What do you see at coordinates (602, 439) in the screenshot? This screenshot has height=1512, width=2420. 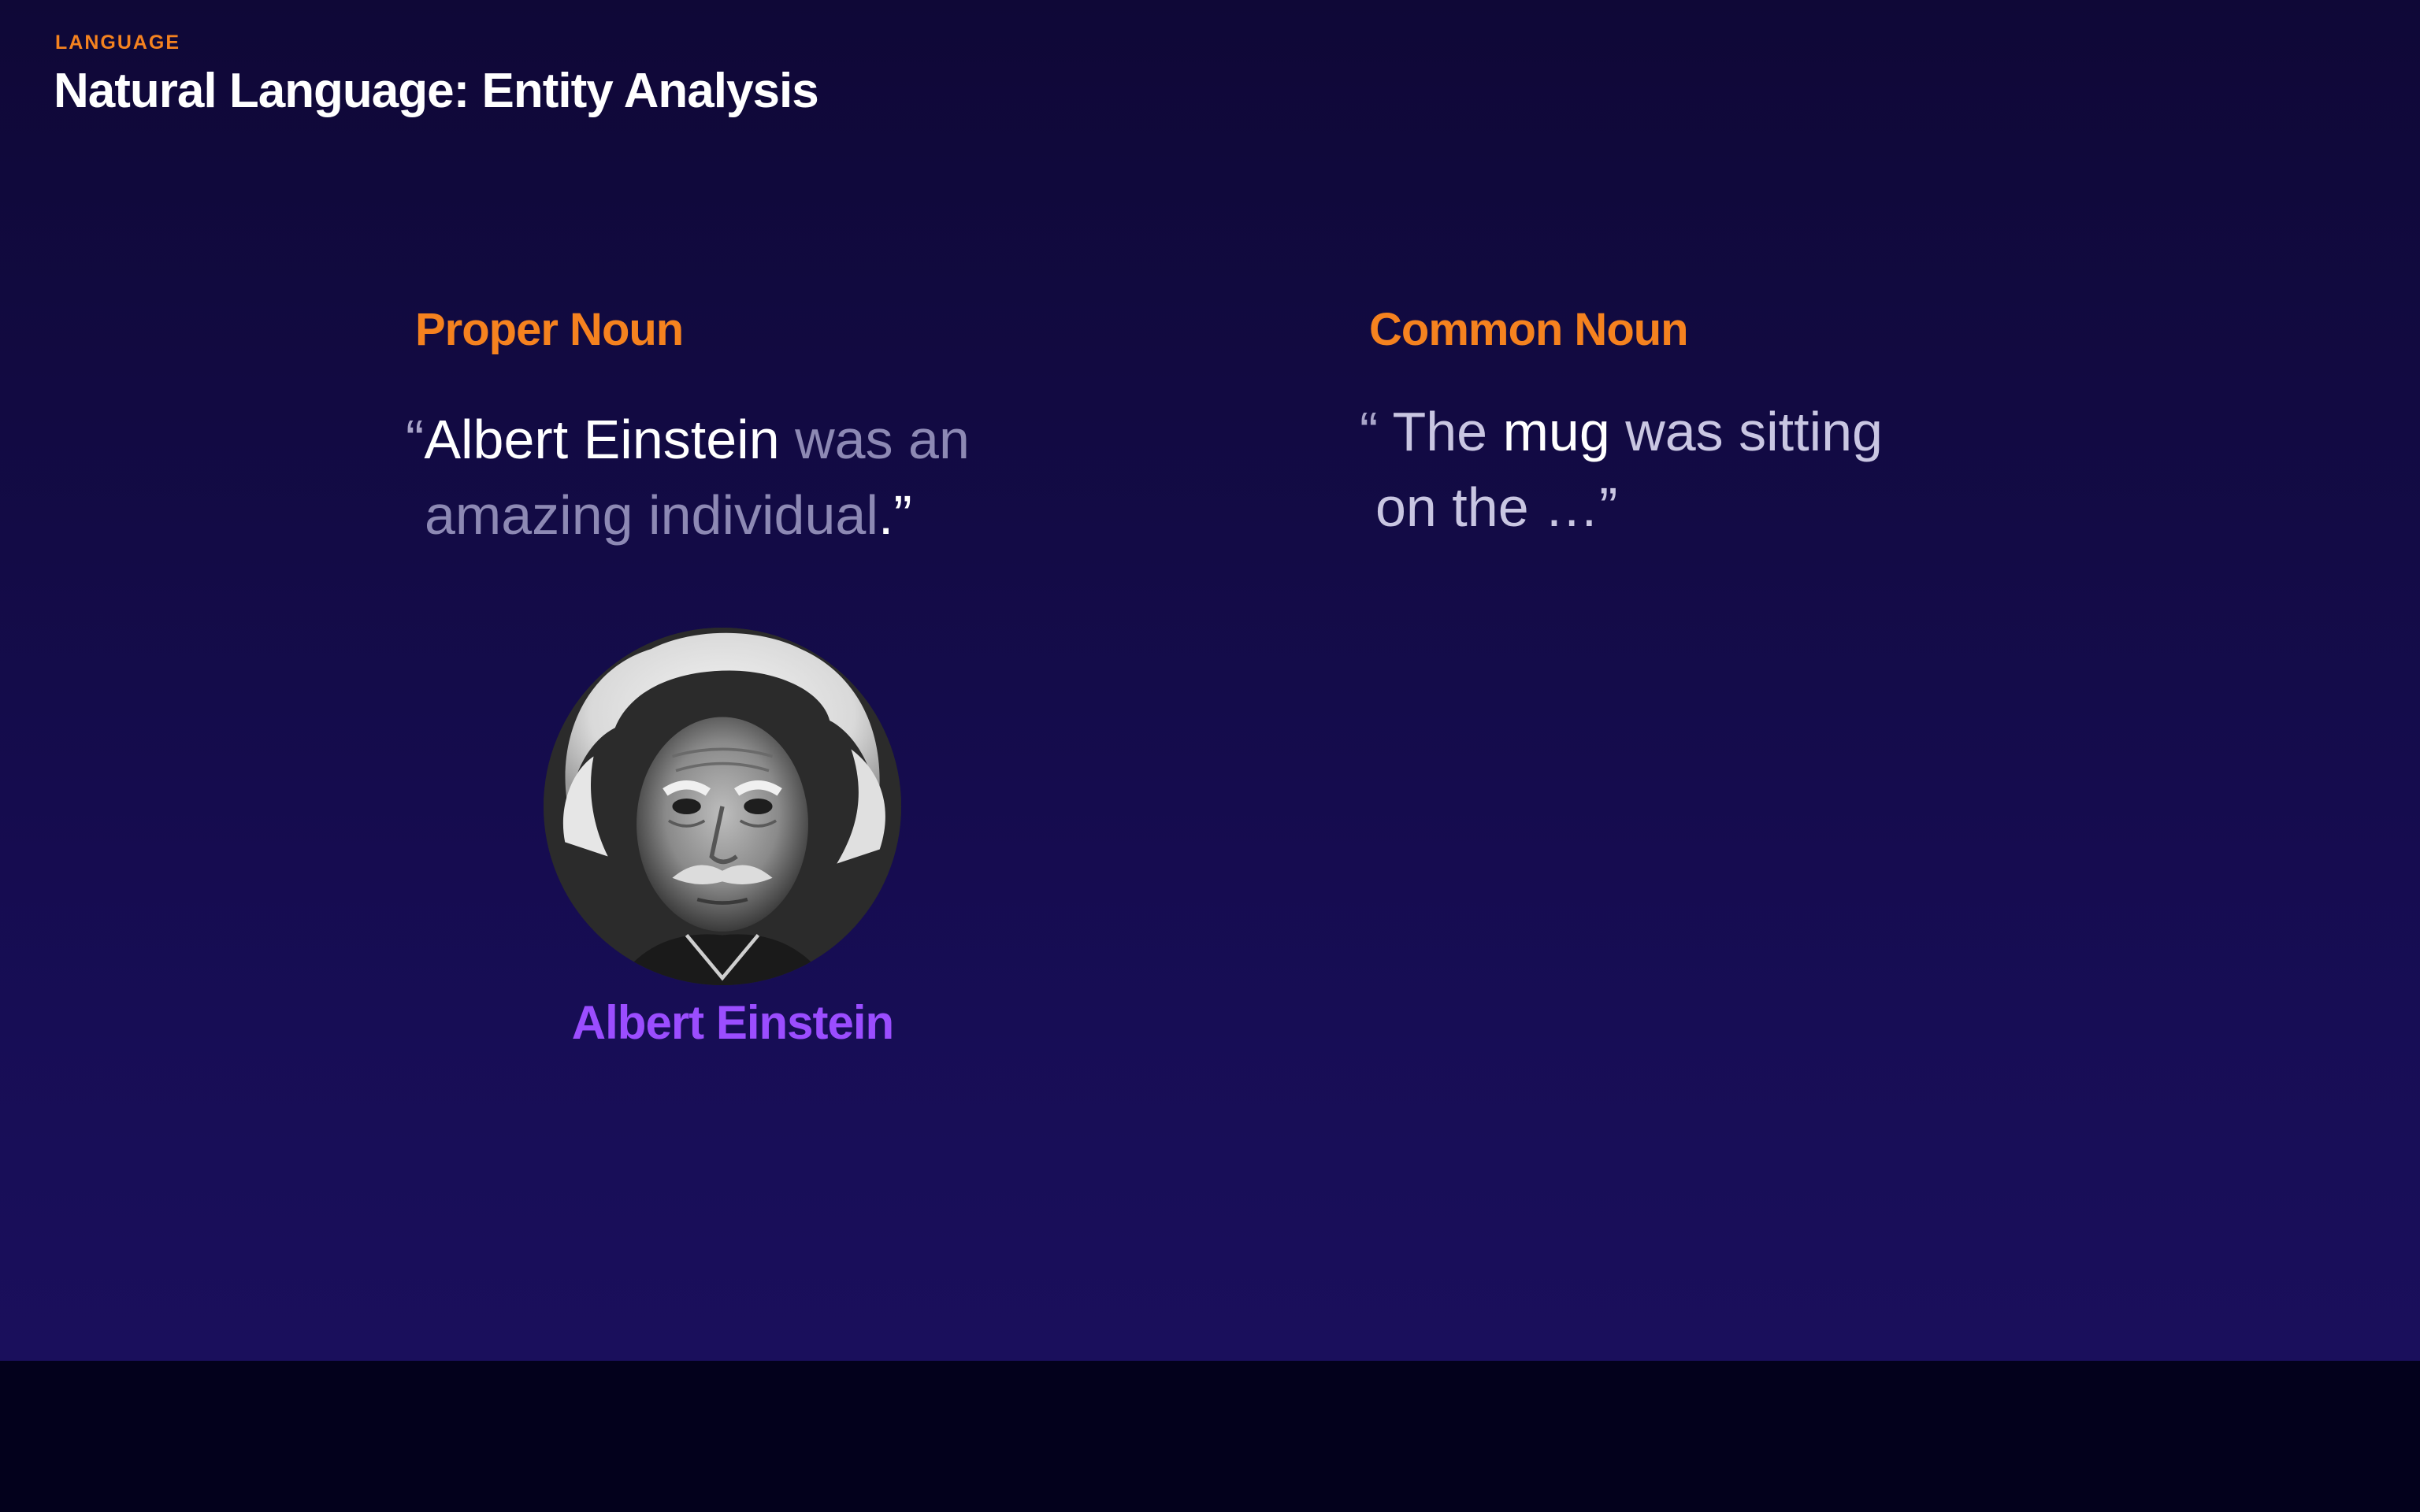 I see `quote-entity-highlight: Albert Einstein` at bounding box center [602, 439].